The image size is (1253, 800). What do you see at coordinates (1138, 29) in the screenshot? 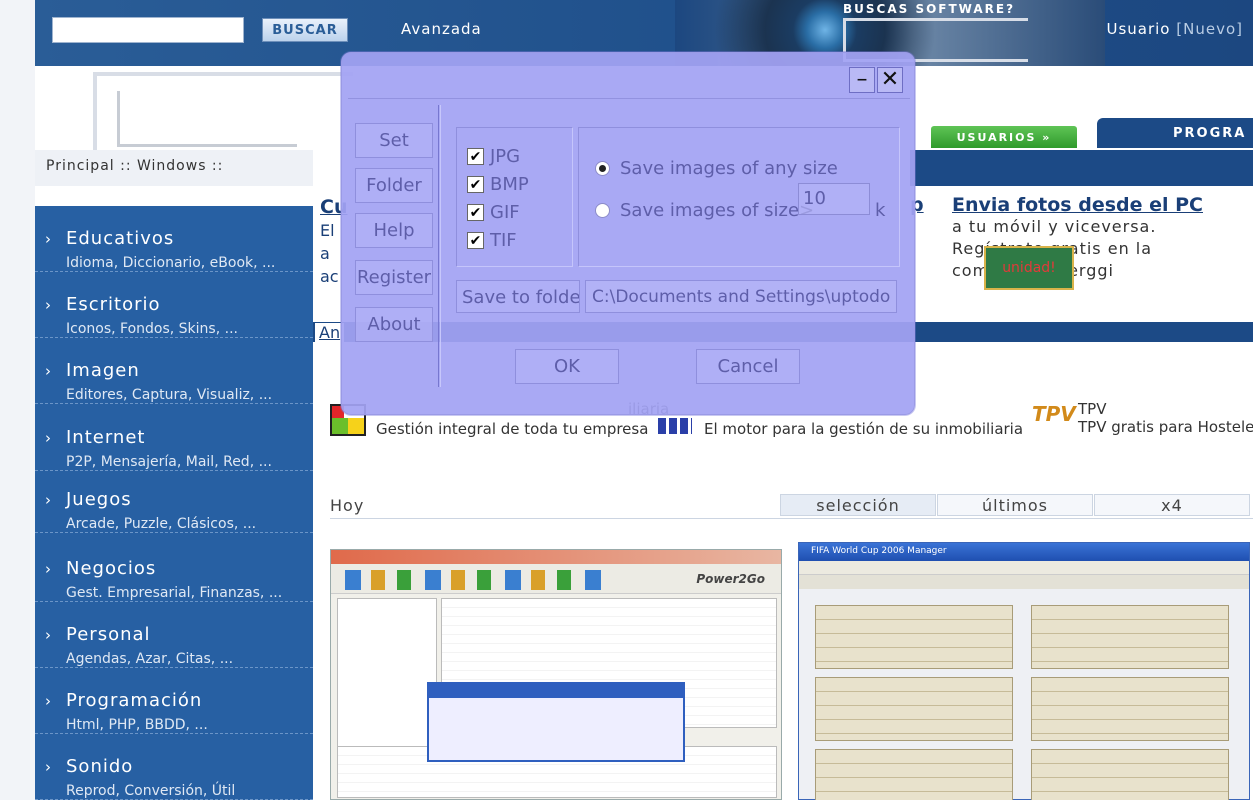
I see `user-label: Usuario` at bounding box center [1138, 29].